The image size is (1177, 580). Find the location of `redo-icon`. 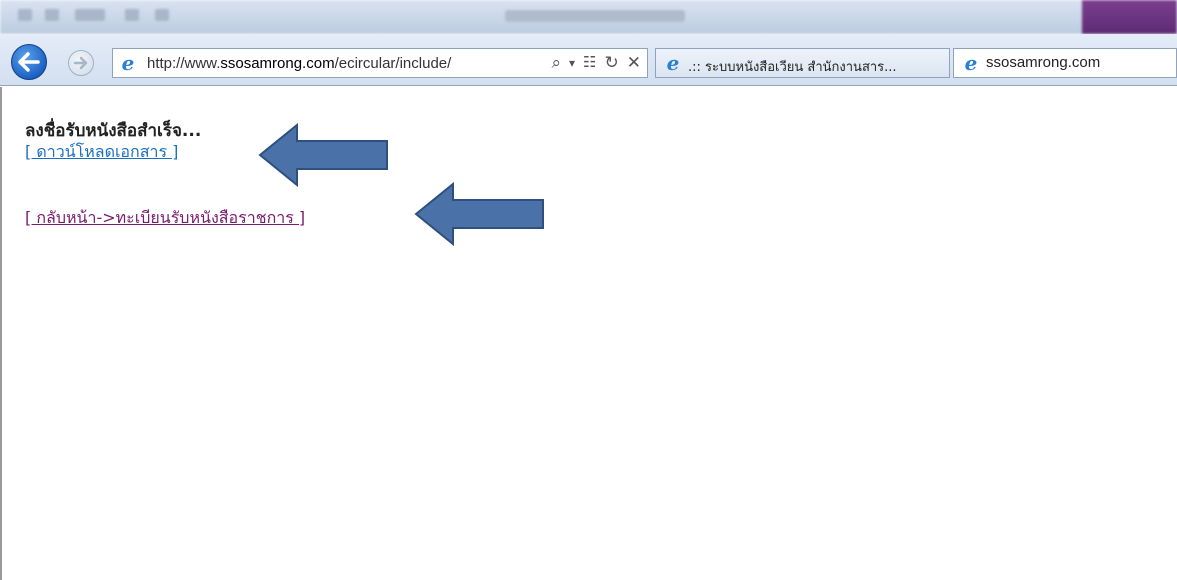

redo-icon is located at coordinates (132, 15).